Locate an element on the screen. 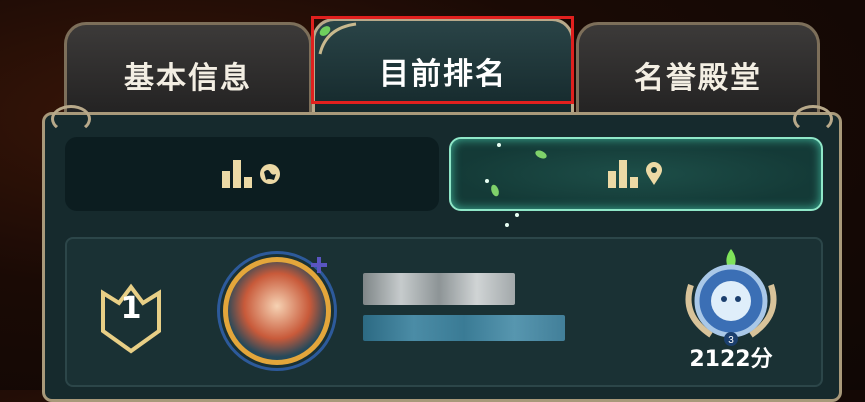 The width and height of the screenshot is (865, 402). tab-basic-info: 基本信息 is located at coordinates (188, 67).